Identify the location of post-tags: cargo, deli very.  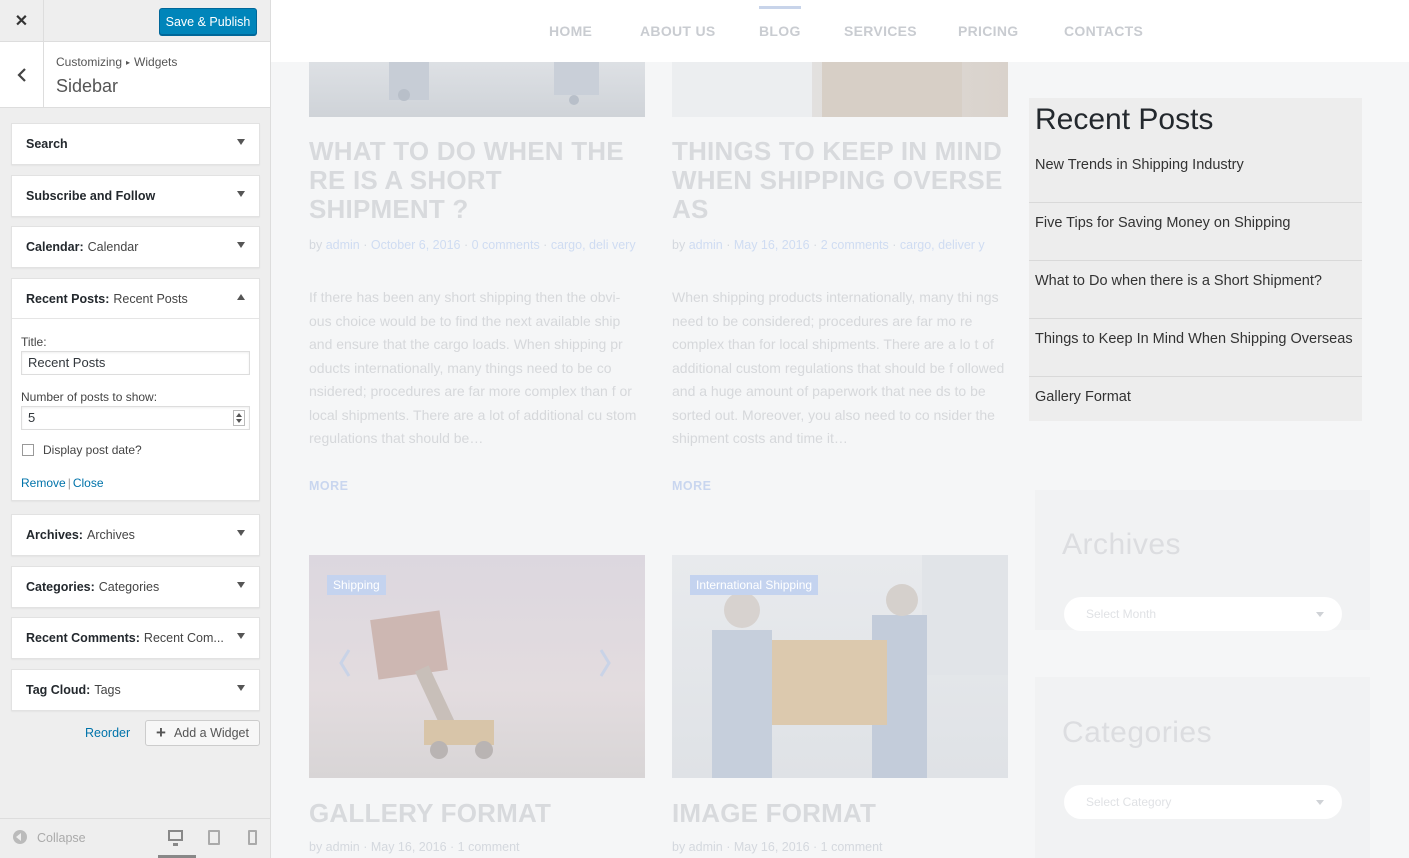
(593, 245).